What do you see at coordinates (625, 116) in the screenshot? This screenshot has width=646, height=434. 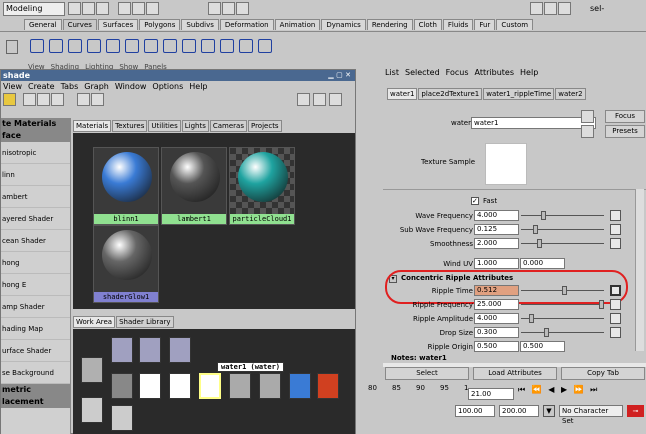 I see `focus-button: Focus` at bounding box center [625, 116].